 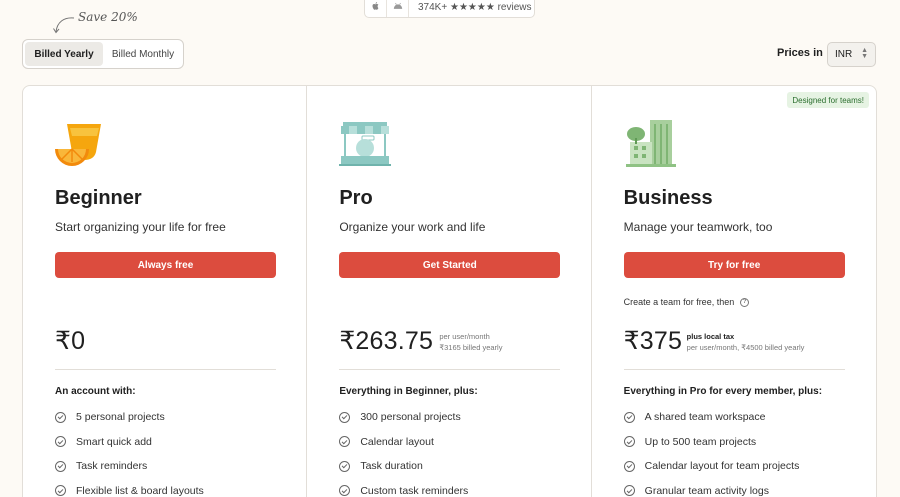 I want to click on save-note: Save 20%, so click(x=108, y=17).